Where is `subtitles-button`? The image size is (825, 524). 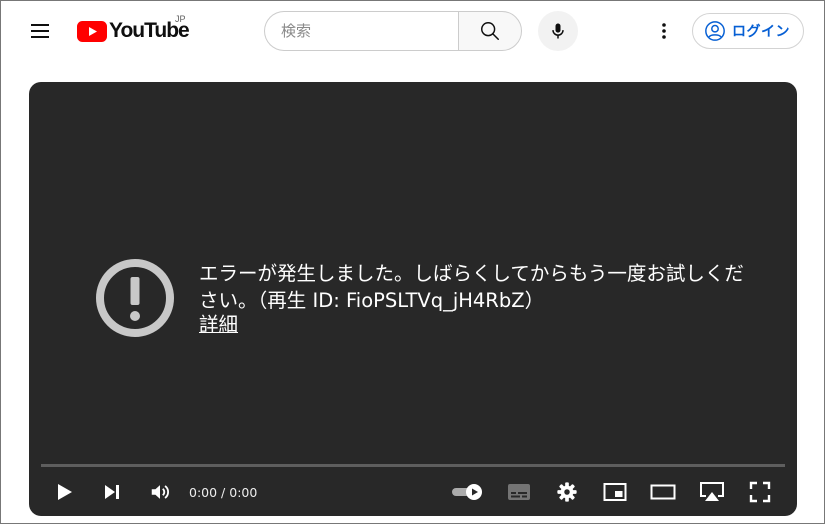 subtitles-button is located at coordinates (519, 492).